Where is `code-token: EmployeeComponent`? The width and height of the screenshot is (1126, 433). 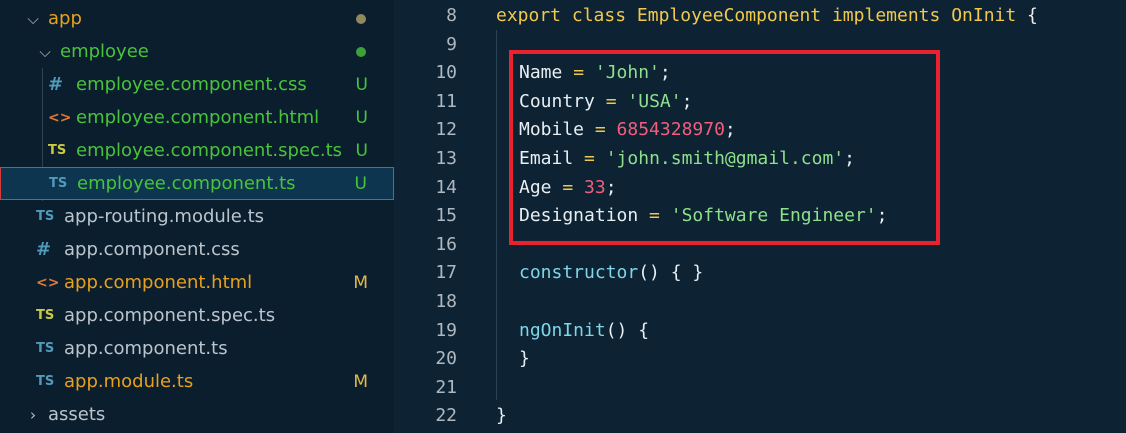 code-token: EmployeeComponent is located at coordinates (734, 15).